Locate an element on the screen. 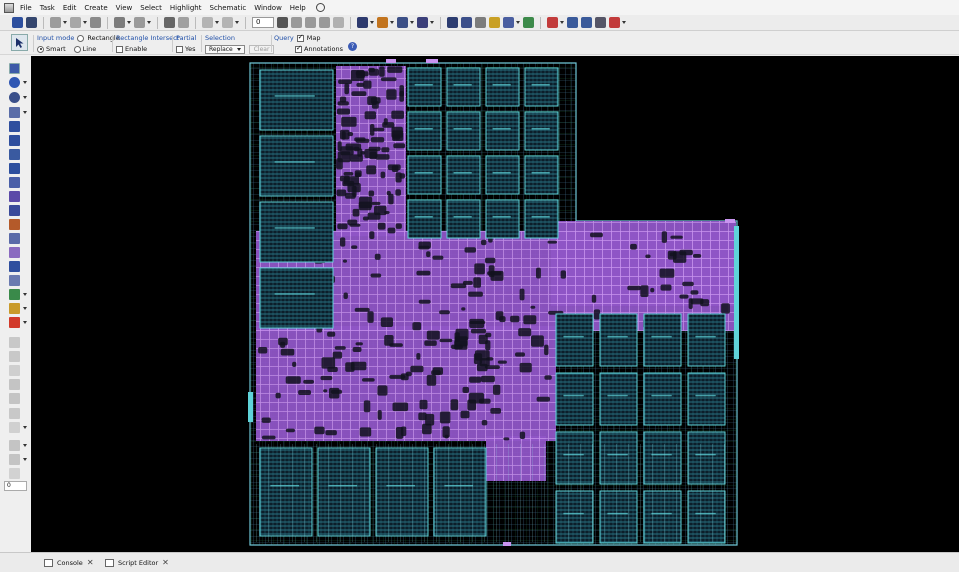 The height and width of the screenshot is (572, 959). menu-file: File is located at coordinates (26, 8).